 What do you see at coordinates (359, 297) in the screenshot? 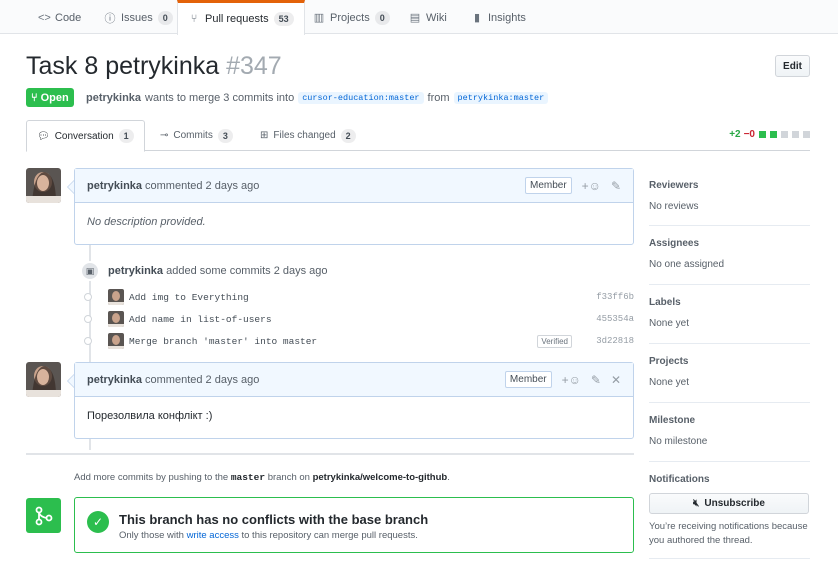
I see `commit-row: Add img to Everything f33ff6b` at bounding box center [359, 297].